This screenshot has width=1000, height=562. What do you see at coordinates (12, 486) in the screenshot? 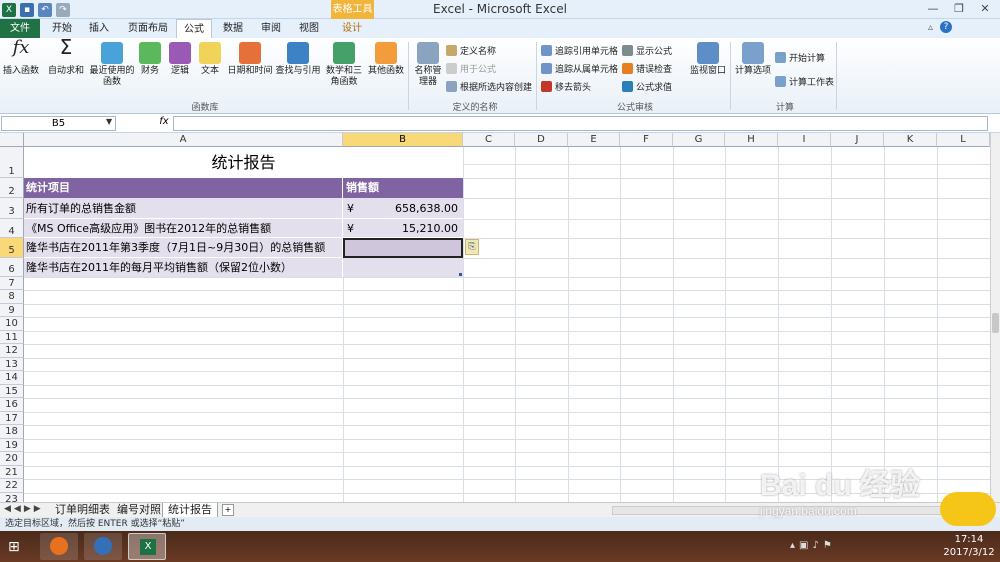
I see `row-header: 22` at bounding box center [12, 486].